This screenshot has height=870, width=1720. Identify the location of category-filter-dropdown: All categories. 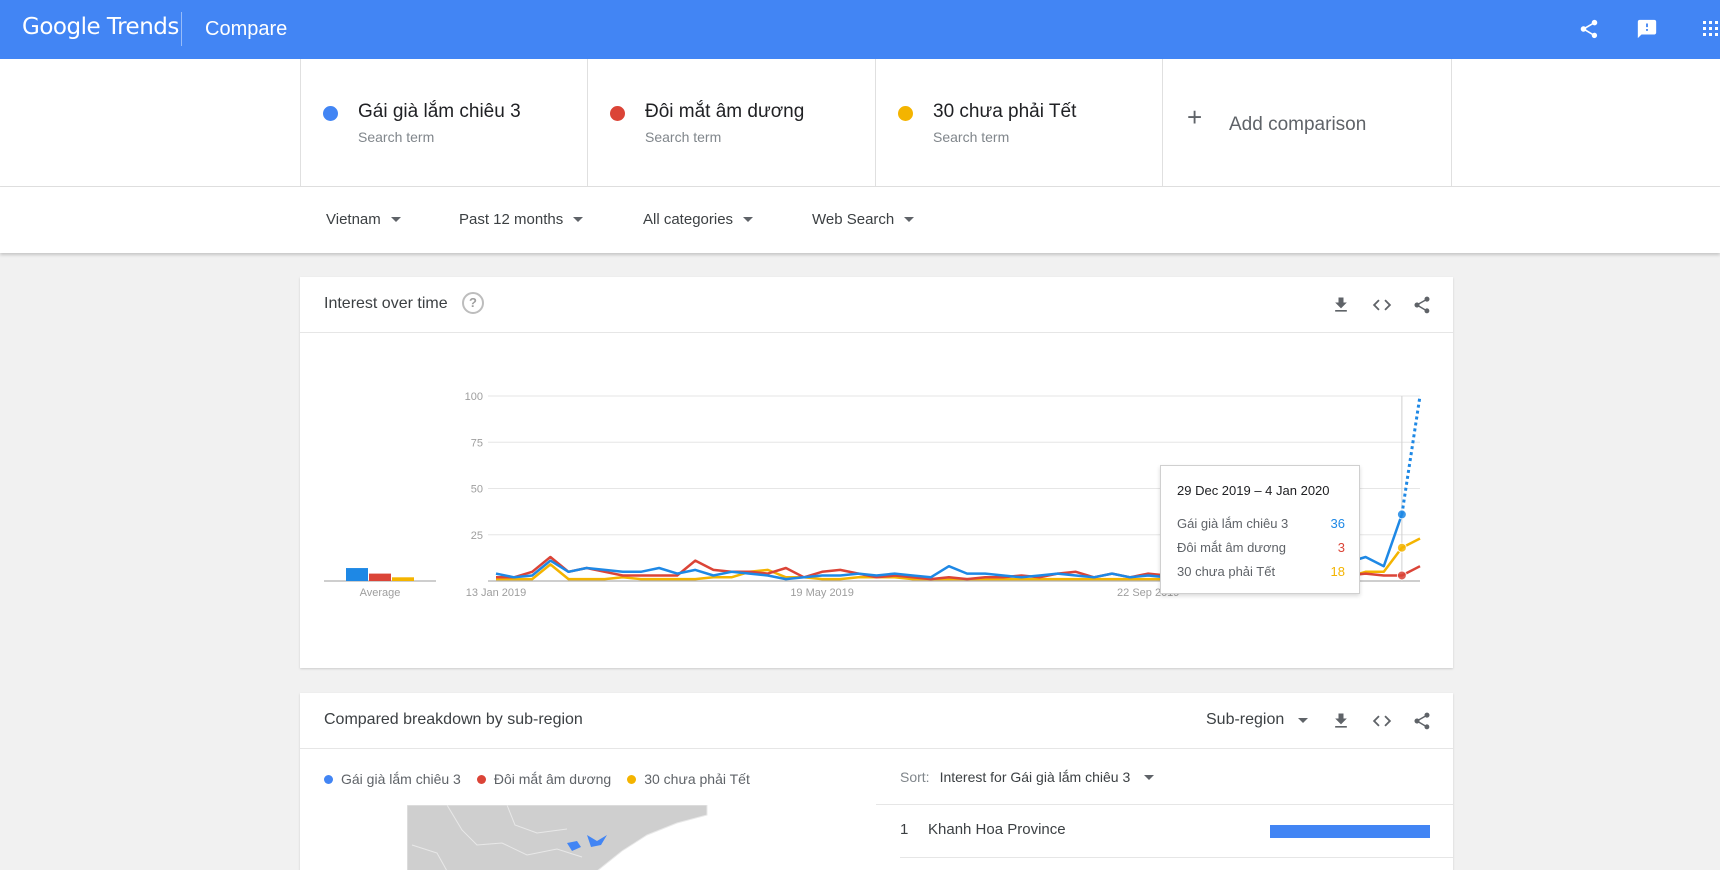
(698, 219).